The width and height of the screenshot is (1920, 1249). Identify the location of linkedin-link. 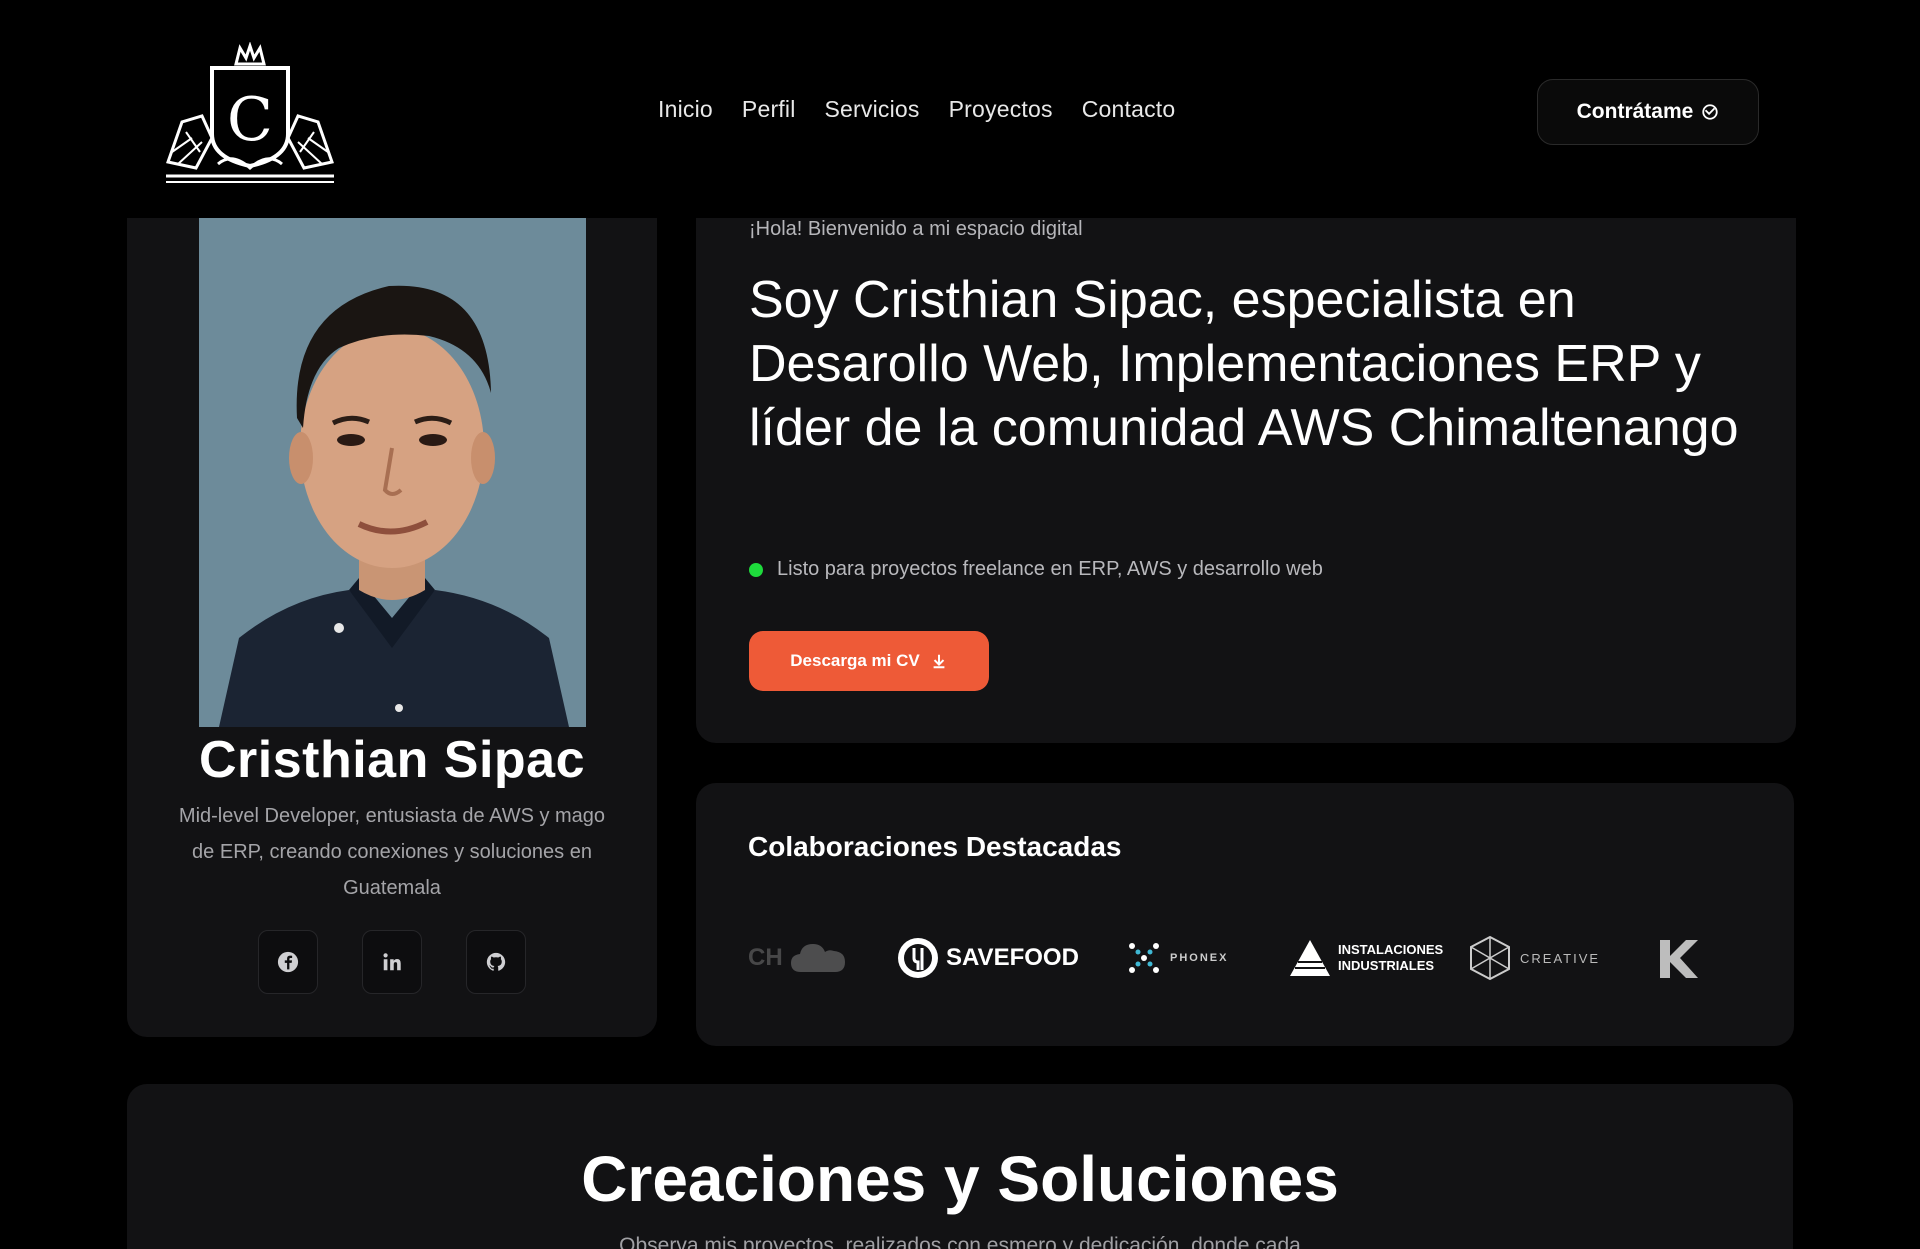
(392, 962).